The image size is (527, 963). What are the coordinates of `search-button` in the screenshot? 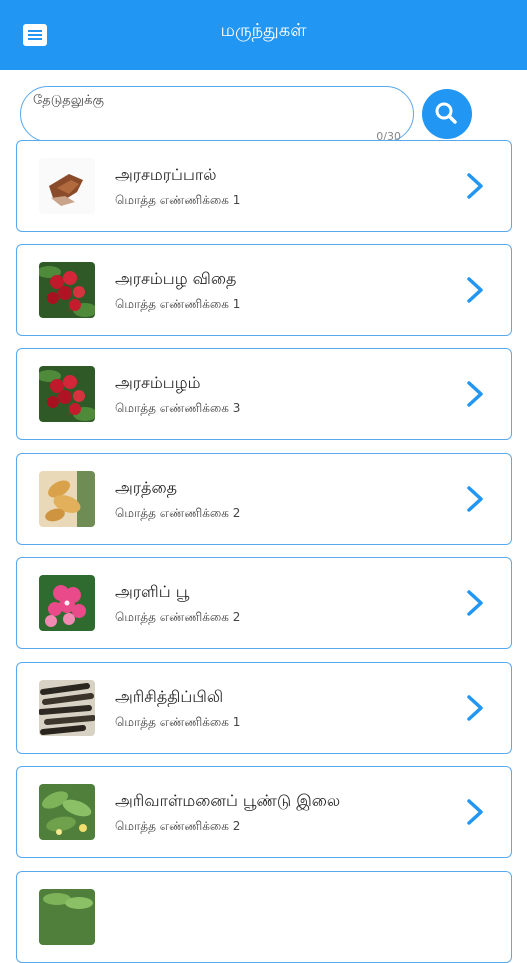 It's located at (447, 114).